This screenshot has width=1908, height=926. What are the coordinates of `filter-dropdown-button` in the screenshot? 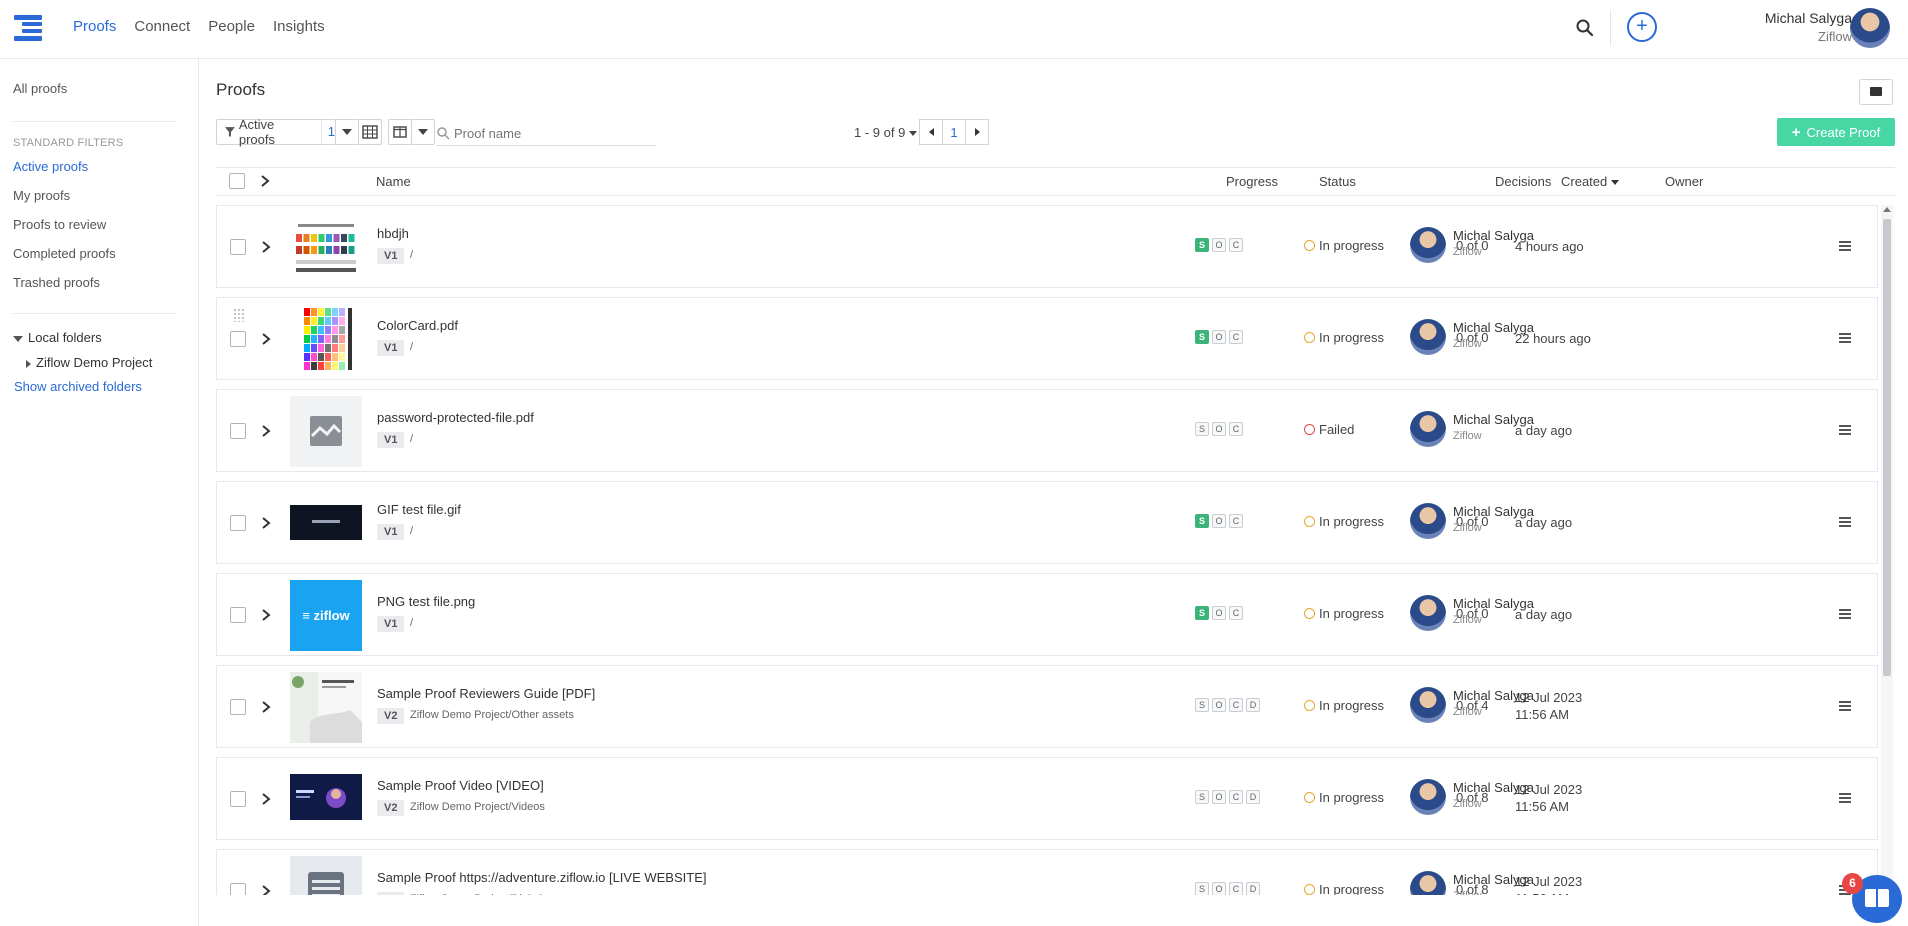 It's located at (347, 132).